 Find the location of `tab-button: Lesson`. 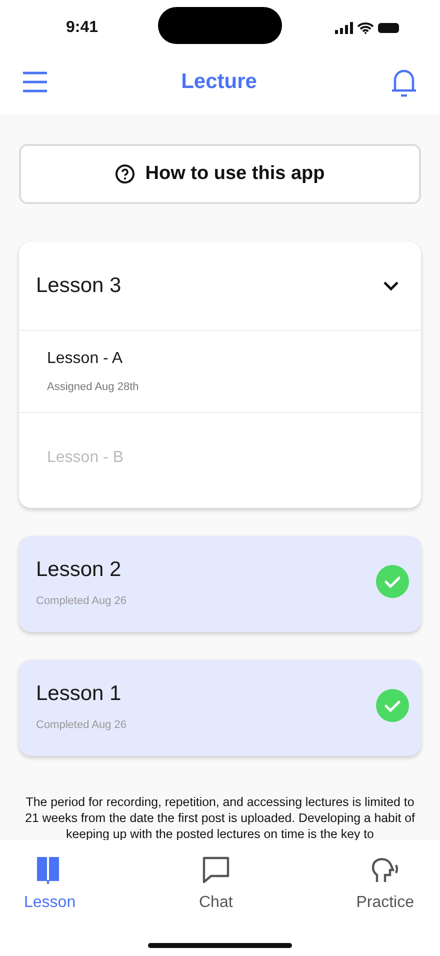

tab-button: Lesson is located at coordinates (50, 887).